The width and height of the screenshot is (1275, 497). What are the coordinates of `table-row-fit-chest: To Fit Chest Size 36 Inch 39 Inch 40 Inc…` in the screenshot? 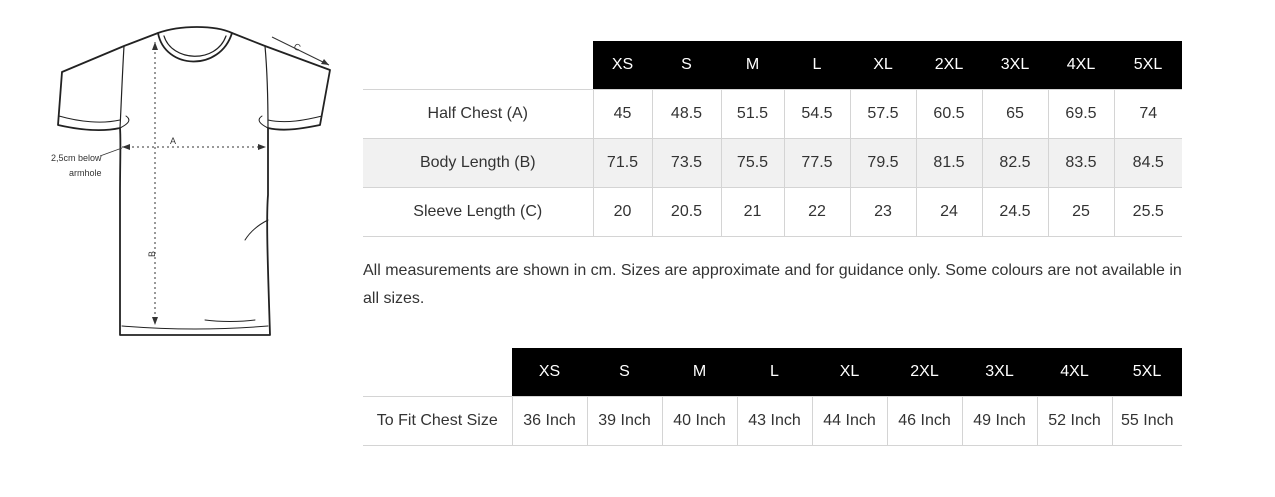 It's located at (772, 421).